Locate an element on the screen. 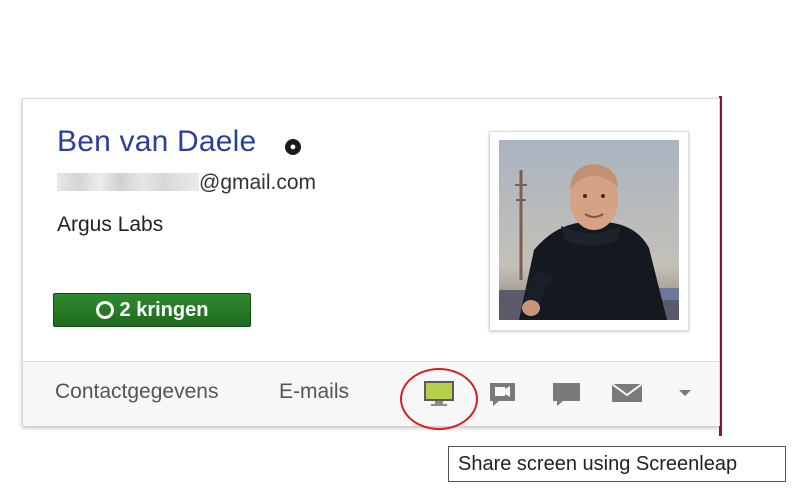 This screenshot has width=794, height=488. screenleap-share-icon is located at coordinates (439, 393).